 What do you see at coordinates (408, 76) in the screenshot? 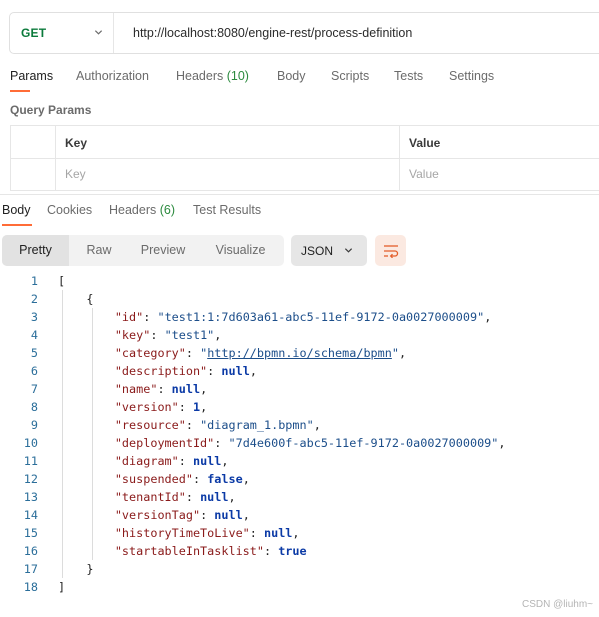
I see `tab-tests: Tests` at bounding box center [408, 76].